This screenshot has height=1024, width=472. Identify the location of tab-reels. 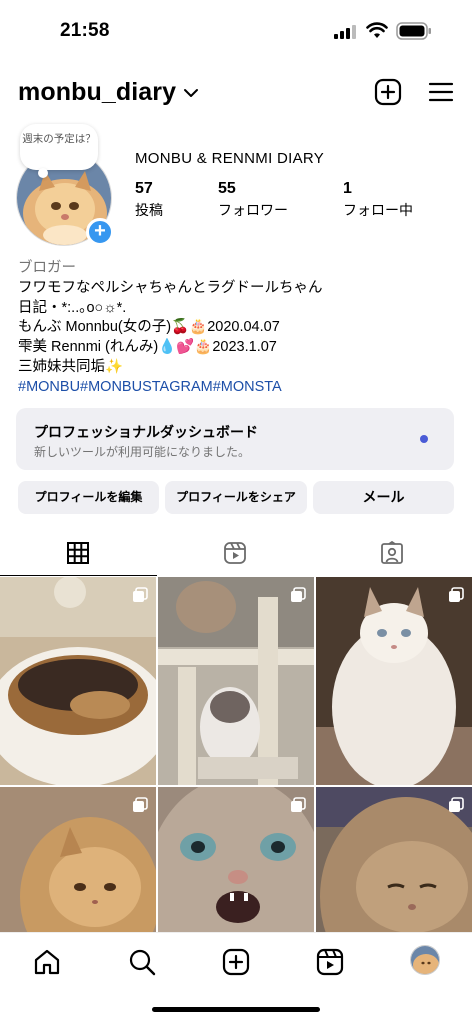
(235, 553).